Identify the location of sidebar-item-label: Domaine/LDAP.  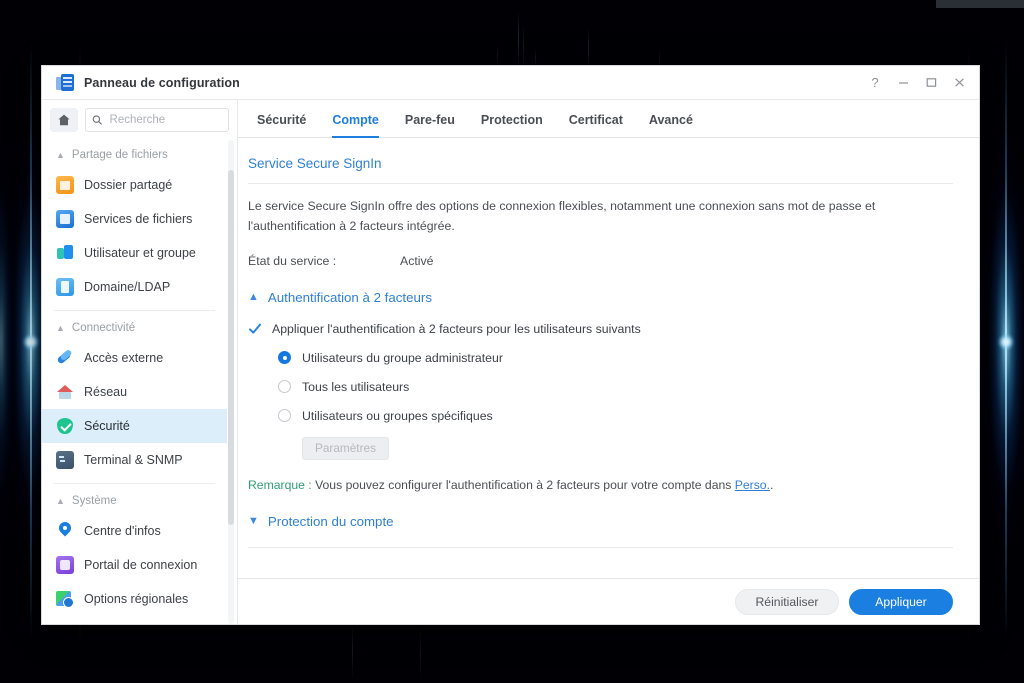
(127, 287).